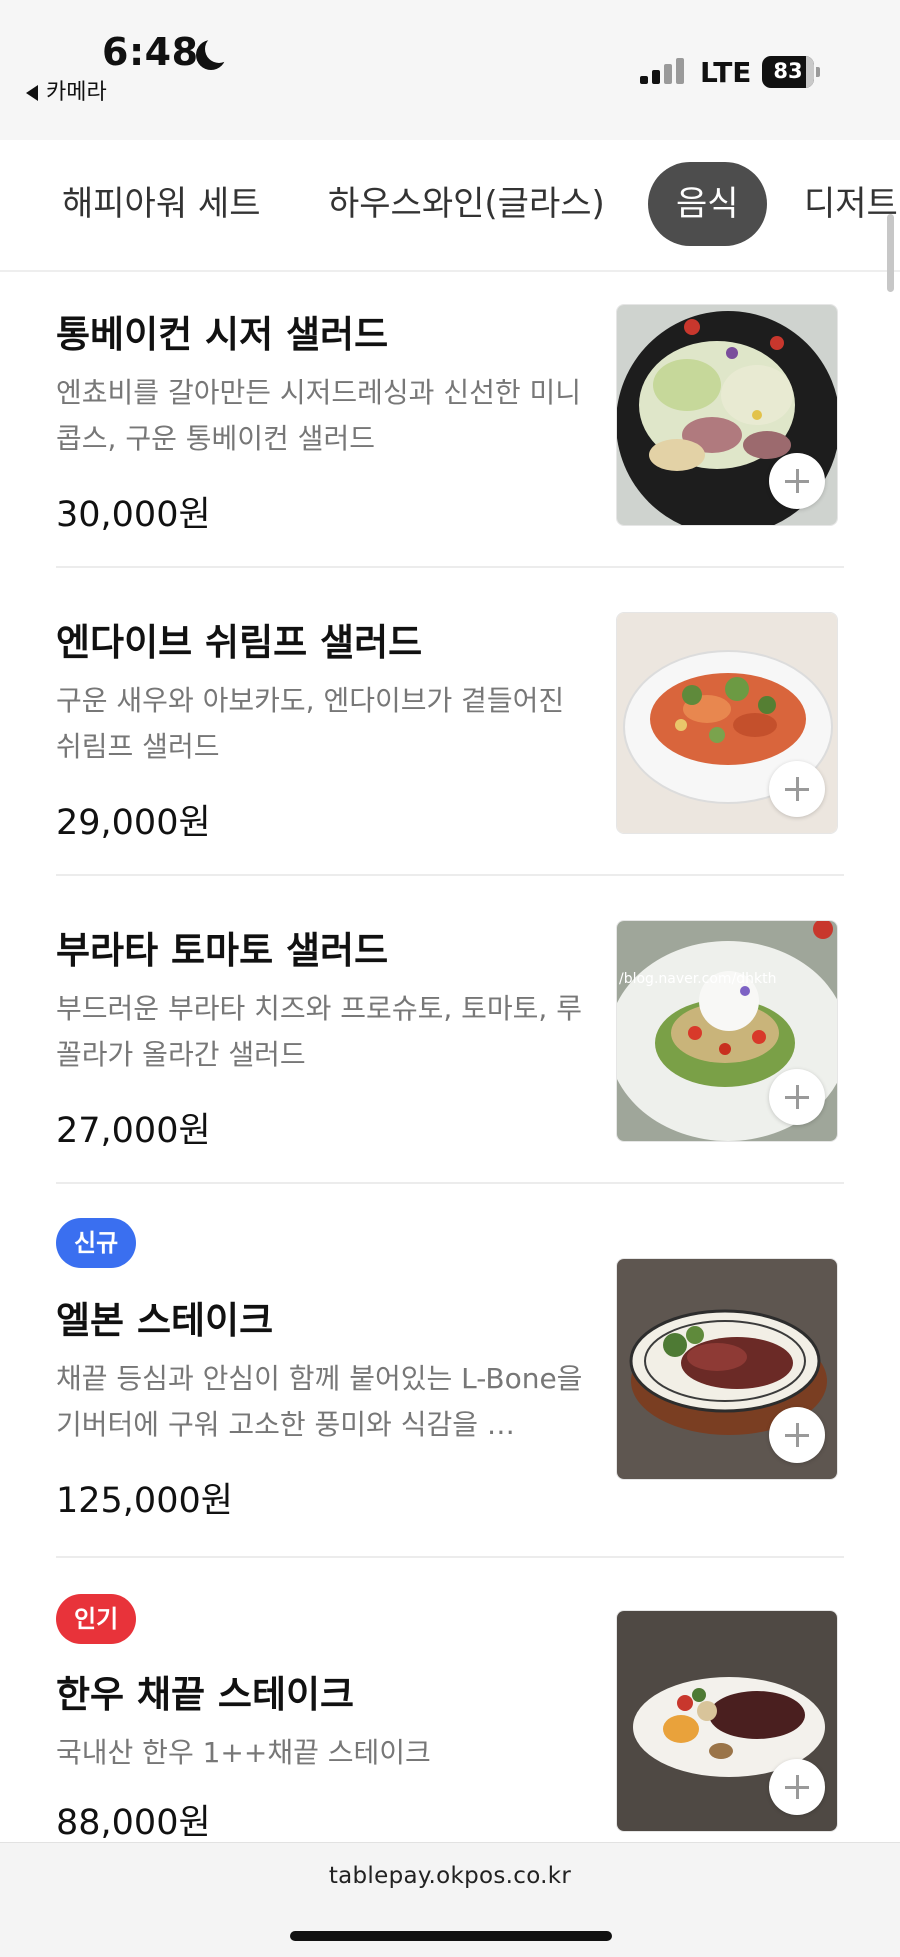  What do you see at coordinates (222, 950) in the screenshot?
I see `menu-item-name: 부라타 토마토 샐러드` at bounding box center [222, 950].